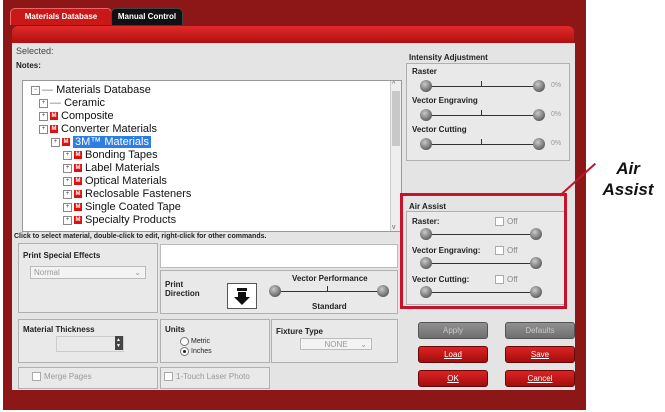 The width and height of the screenshot is (665, 412). Describe the element at coordinates (126, 181) in the screenshot. I see `tree-item-label: Optical Materials` at that location.